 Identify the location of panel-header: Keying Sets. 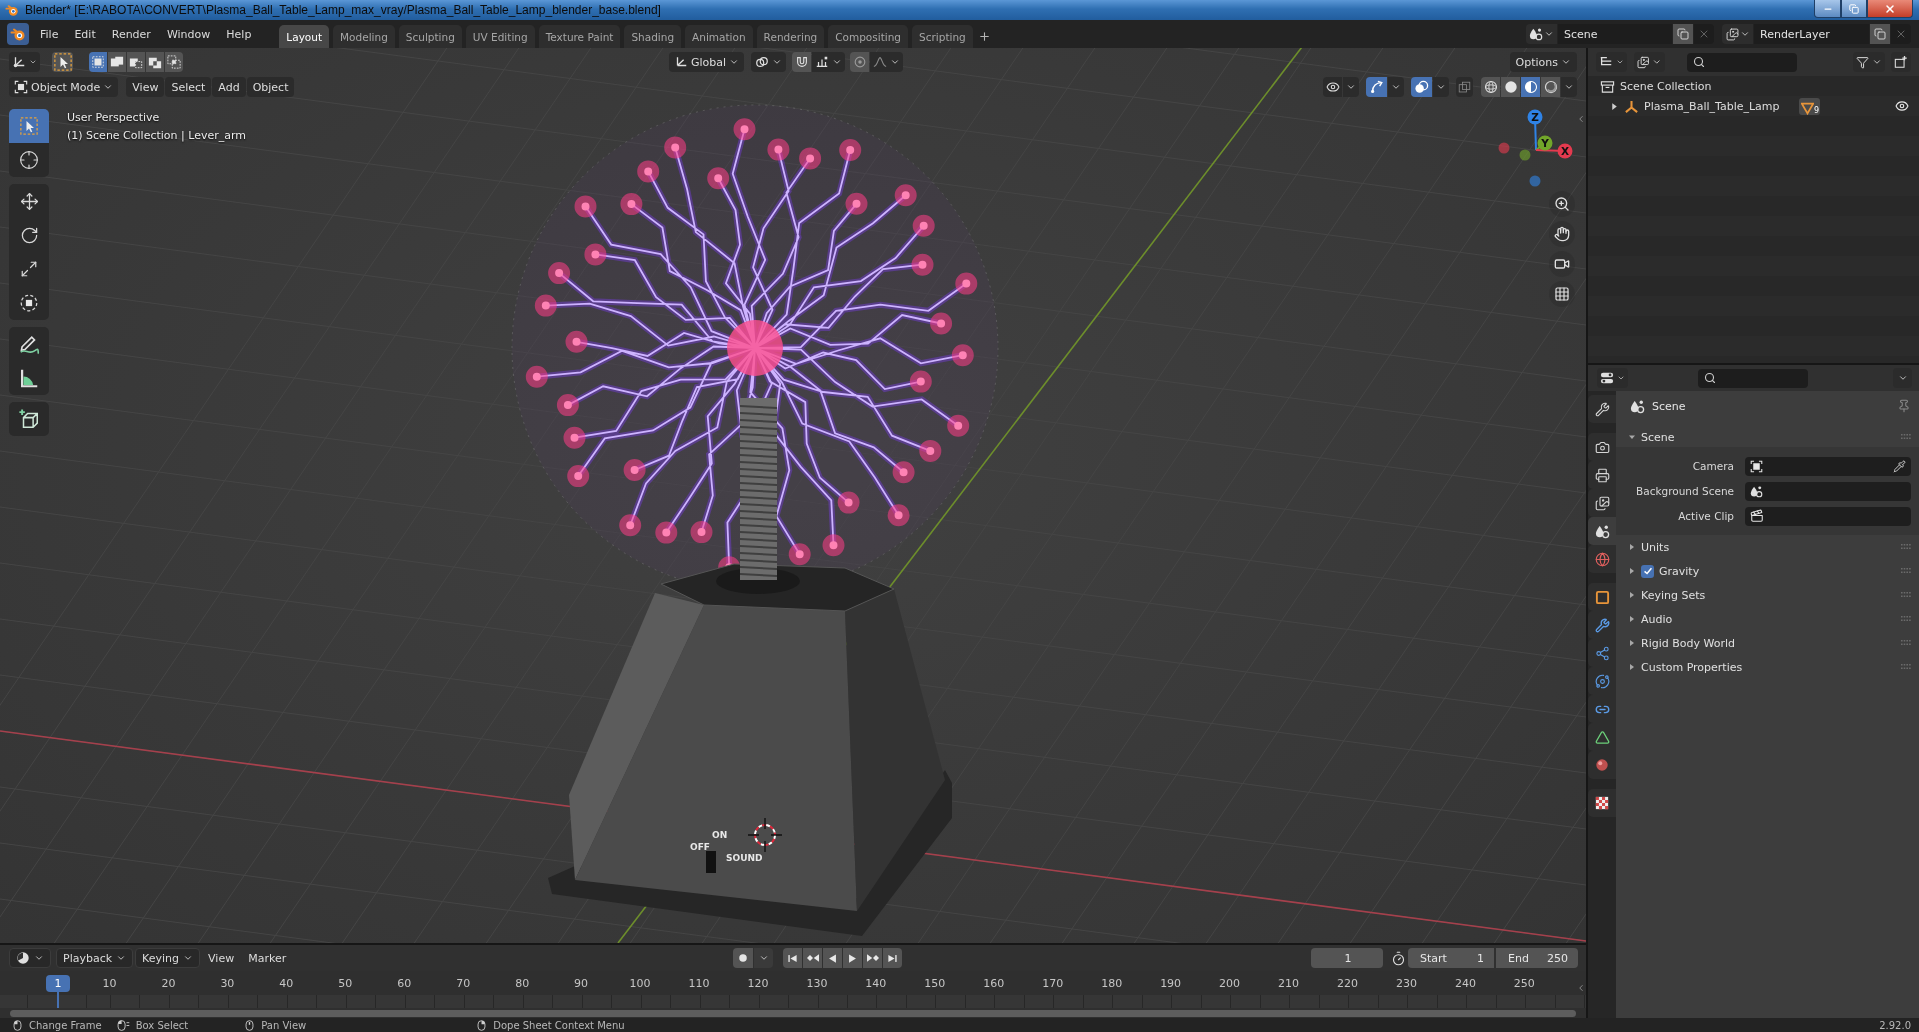
(1767, 595).